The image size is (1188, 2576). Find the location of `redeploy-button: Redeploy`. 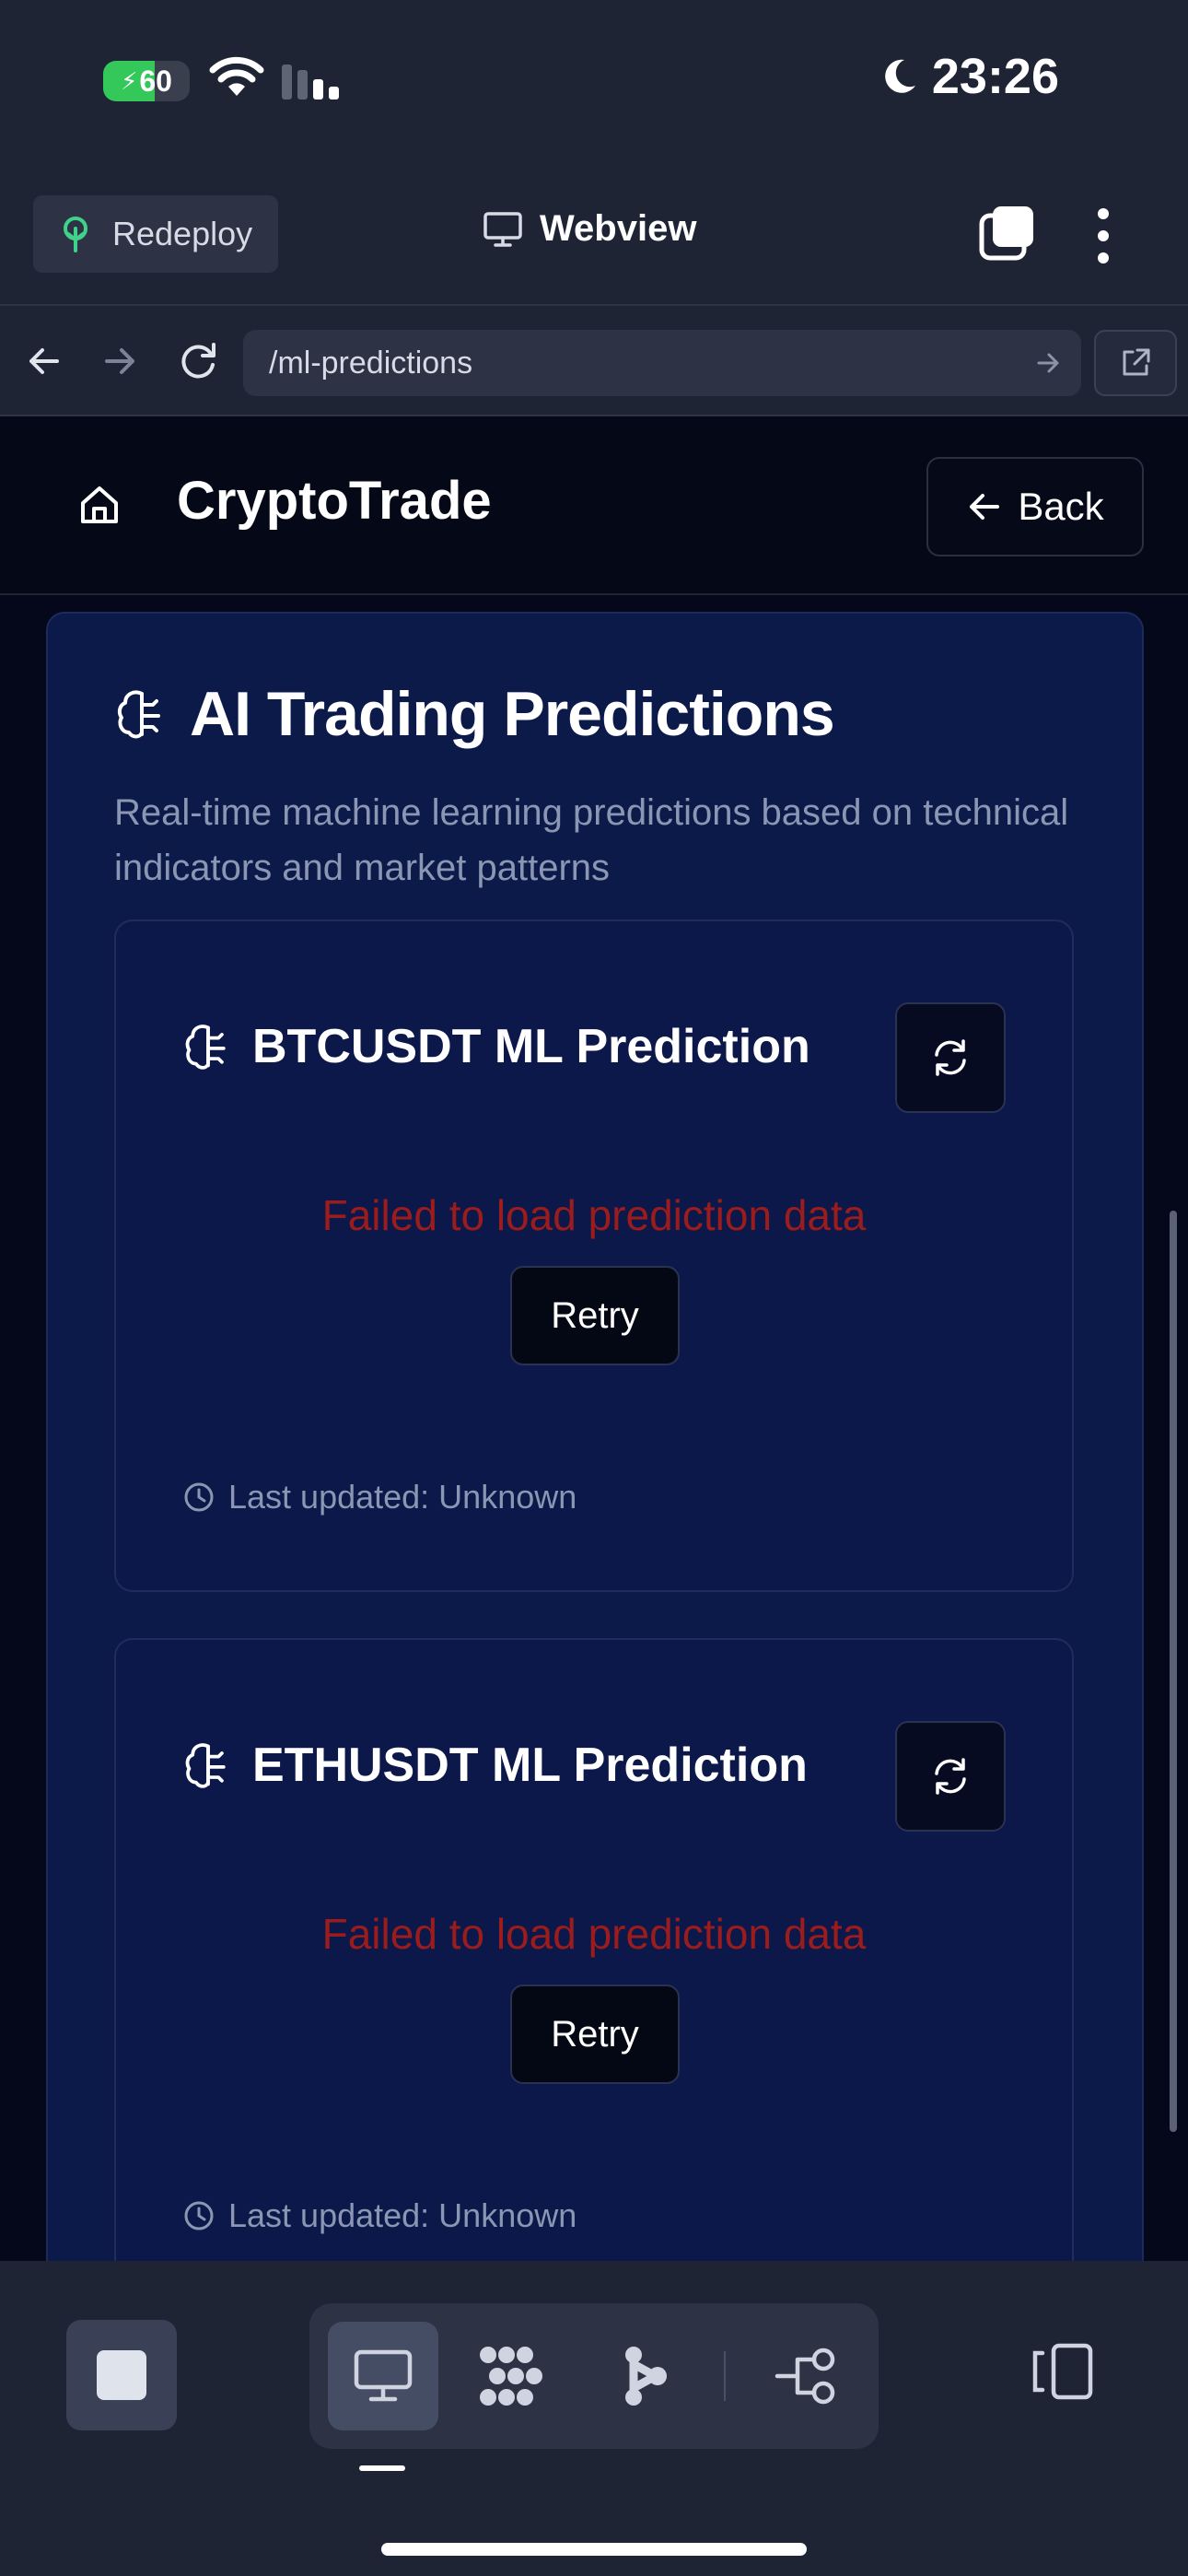

redeploy-button: Redeploy is located at coordinates (155, 234).